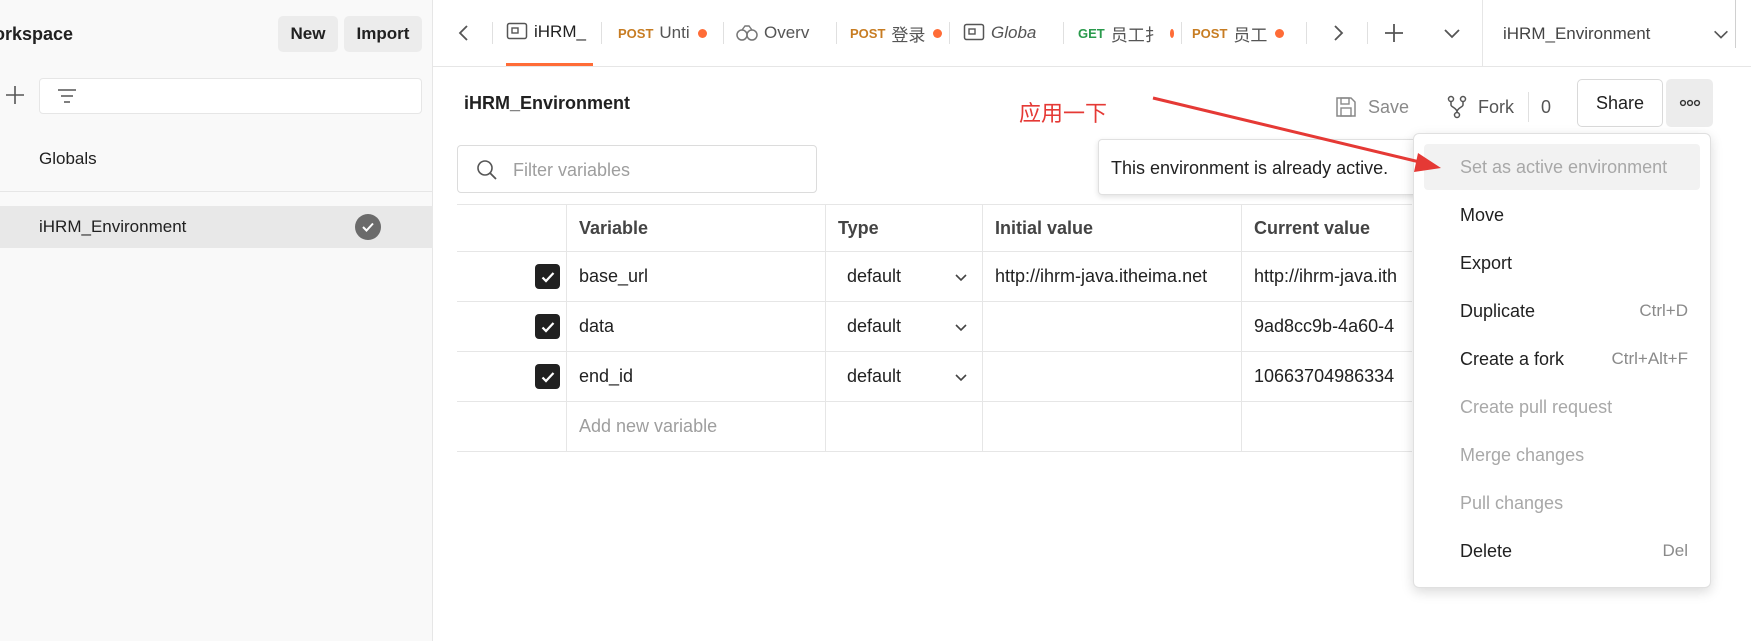  I want to click on environment-selector: iHRM_Environment, so click(1616, 33).